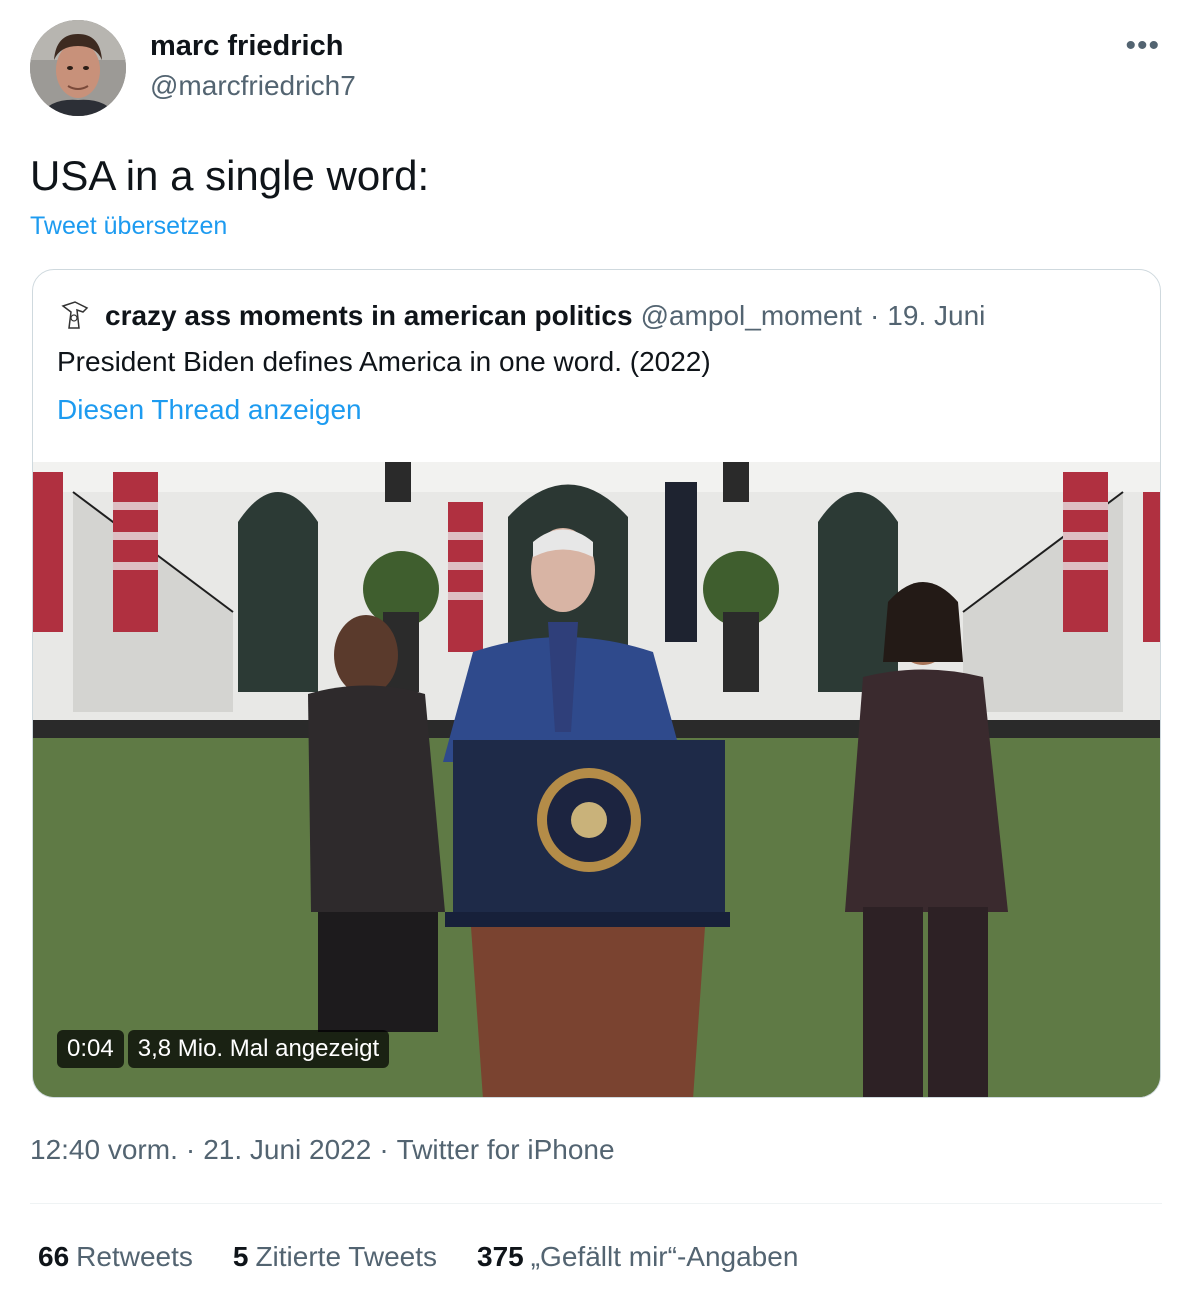 This screenshot has height=1308, width=1194. I want to click on retweets-label: Retweets, so click(134, 1256).